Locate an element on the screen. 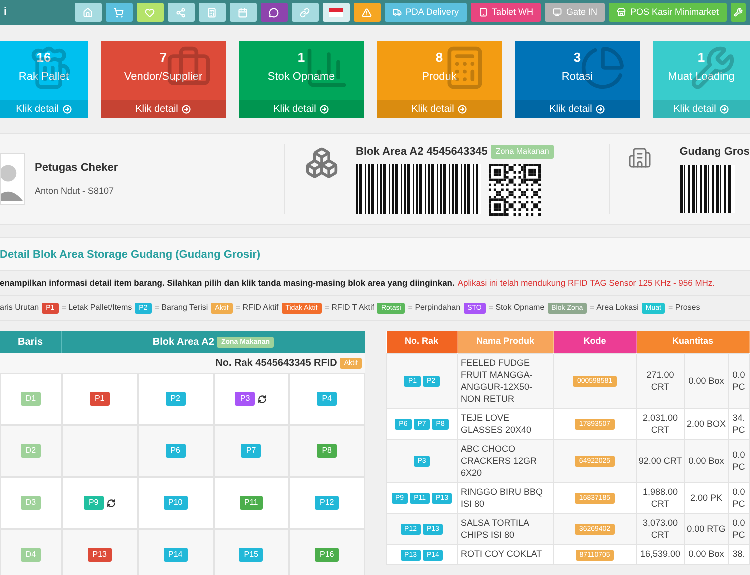 The height and width of the screenshot is (575, 750). block-title: Blok Area A2 4545643345 is located at coordinates (422, 152).